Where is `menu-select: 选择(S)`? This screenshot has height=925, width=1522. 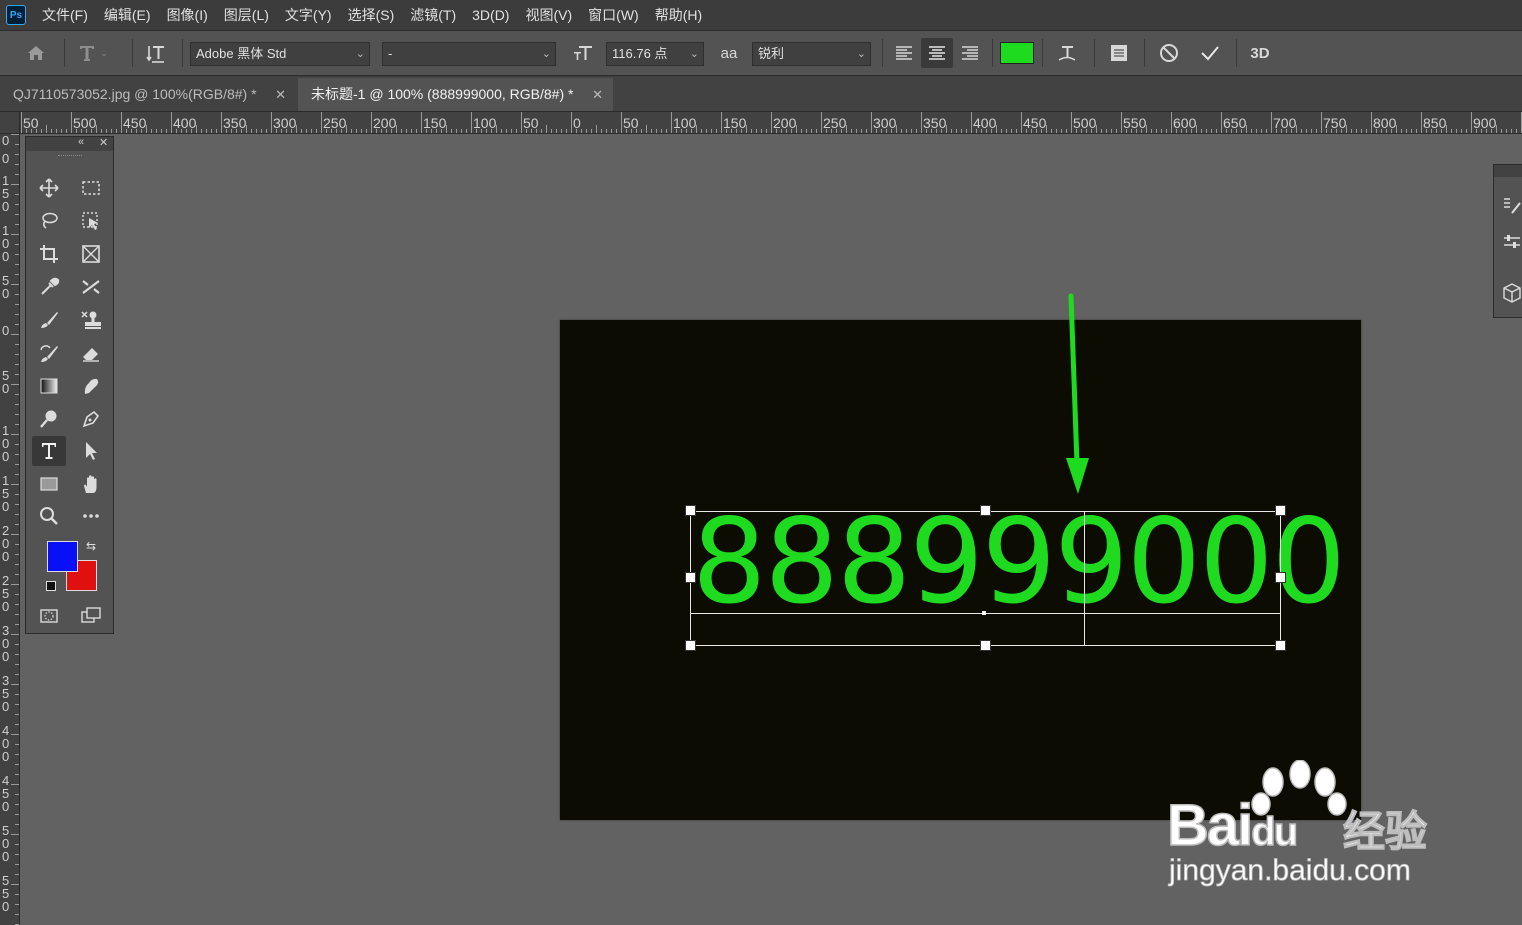
menu-select: 选择(S) is located at coordinates (371, 15).